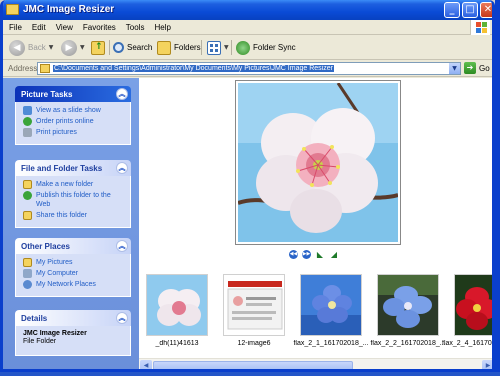 The height and width of the screenshot is (376, 500). I want to click on printer-icon, so click(27, 132).